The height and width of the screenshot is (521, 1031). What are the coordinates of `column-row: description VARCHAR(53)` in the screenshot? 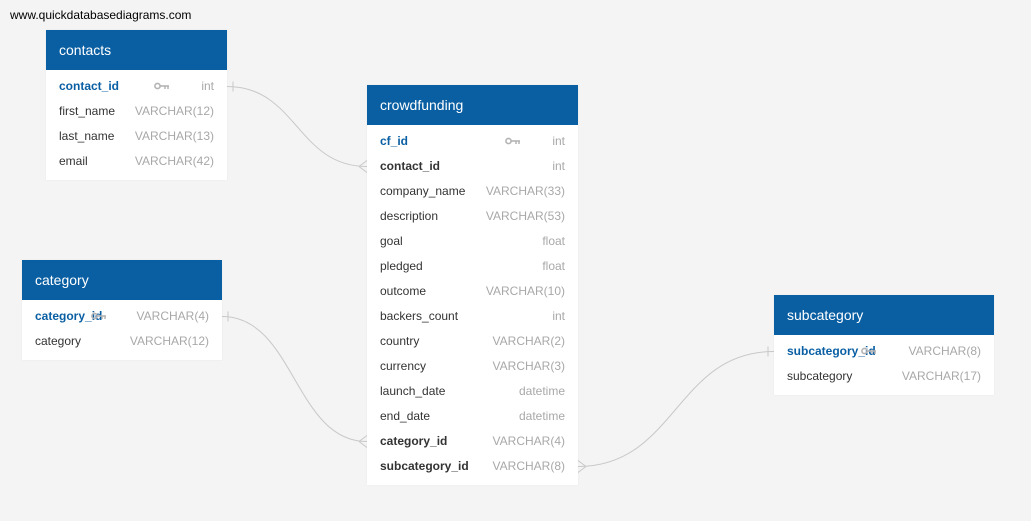 It's located at (472, 216).